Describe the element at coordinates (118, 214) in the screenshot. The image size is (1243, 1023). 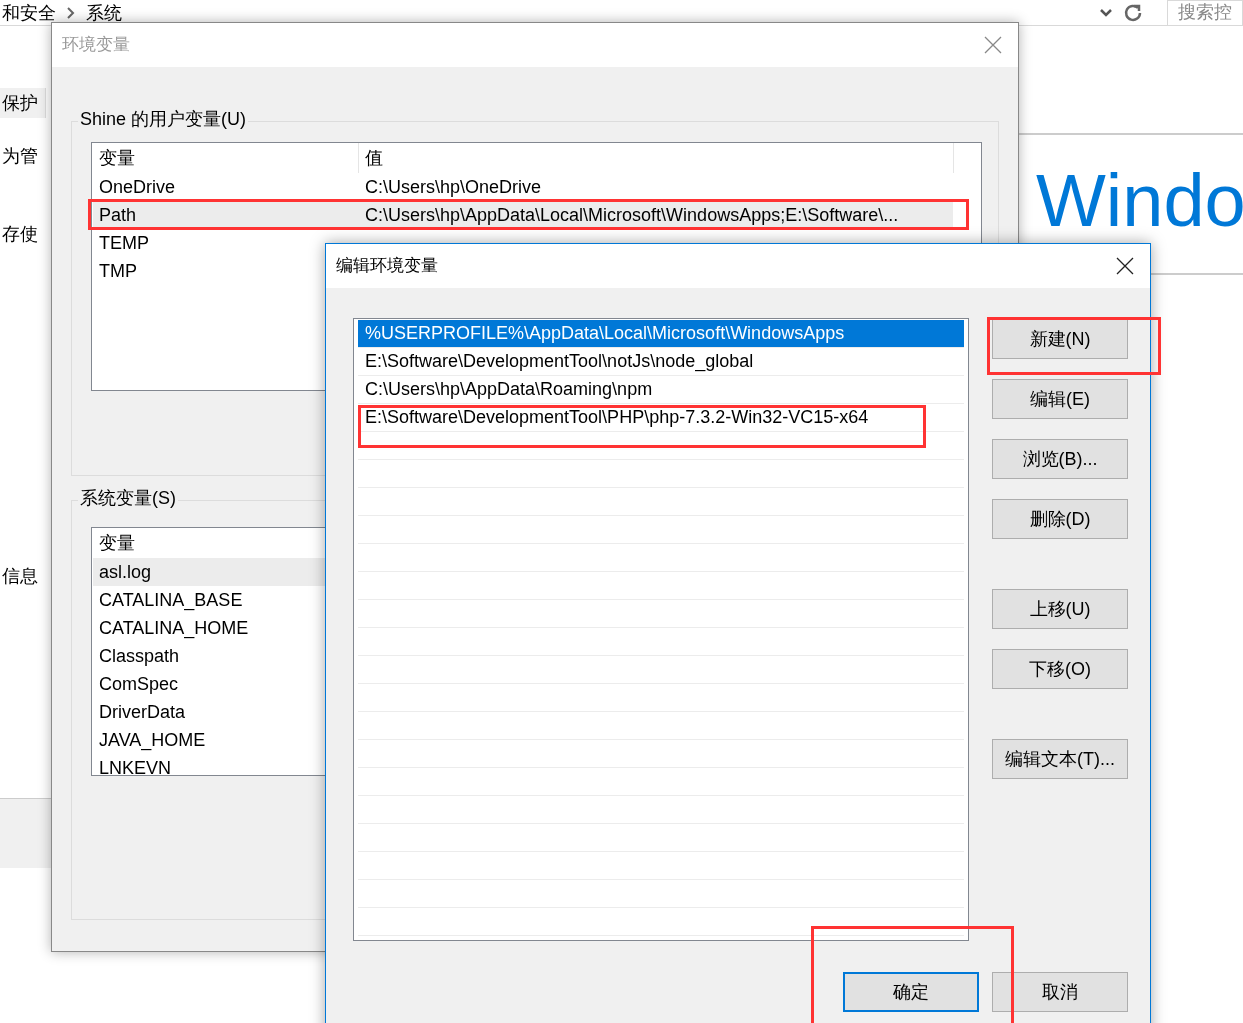
I see `variable-name: Path` at that location.